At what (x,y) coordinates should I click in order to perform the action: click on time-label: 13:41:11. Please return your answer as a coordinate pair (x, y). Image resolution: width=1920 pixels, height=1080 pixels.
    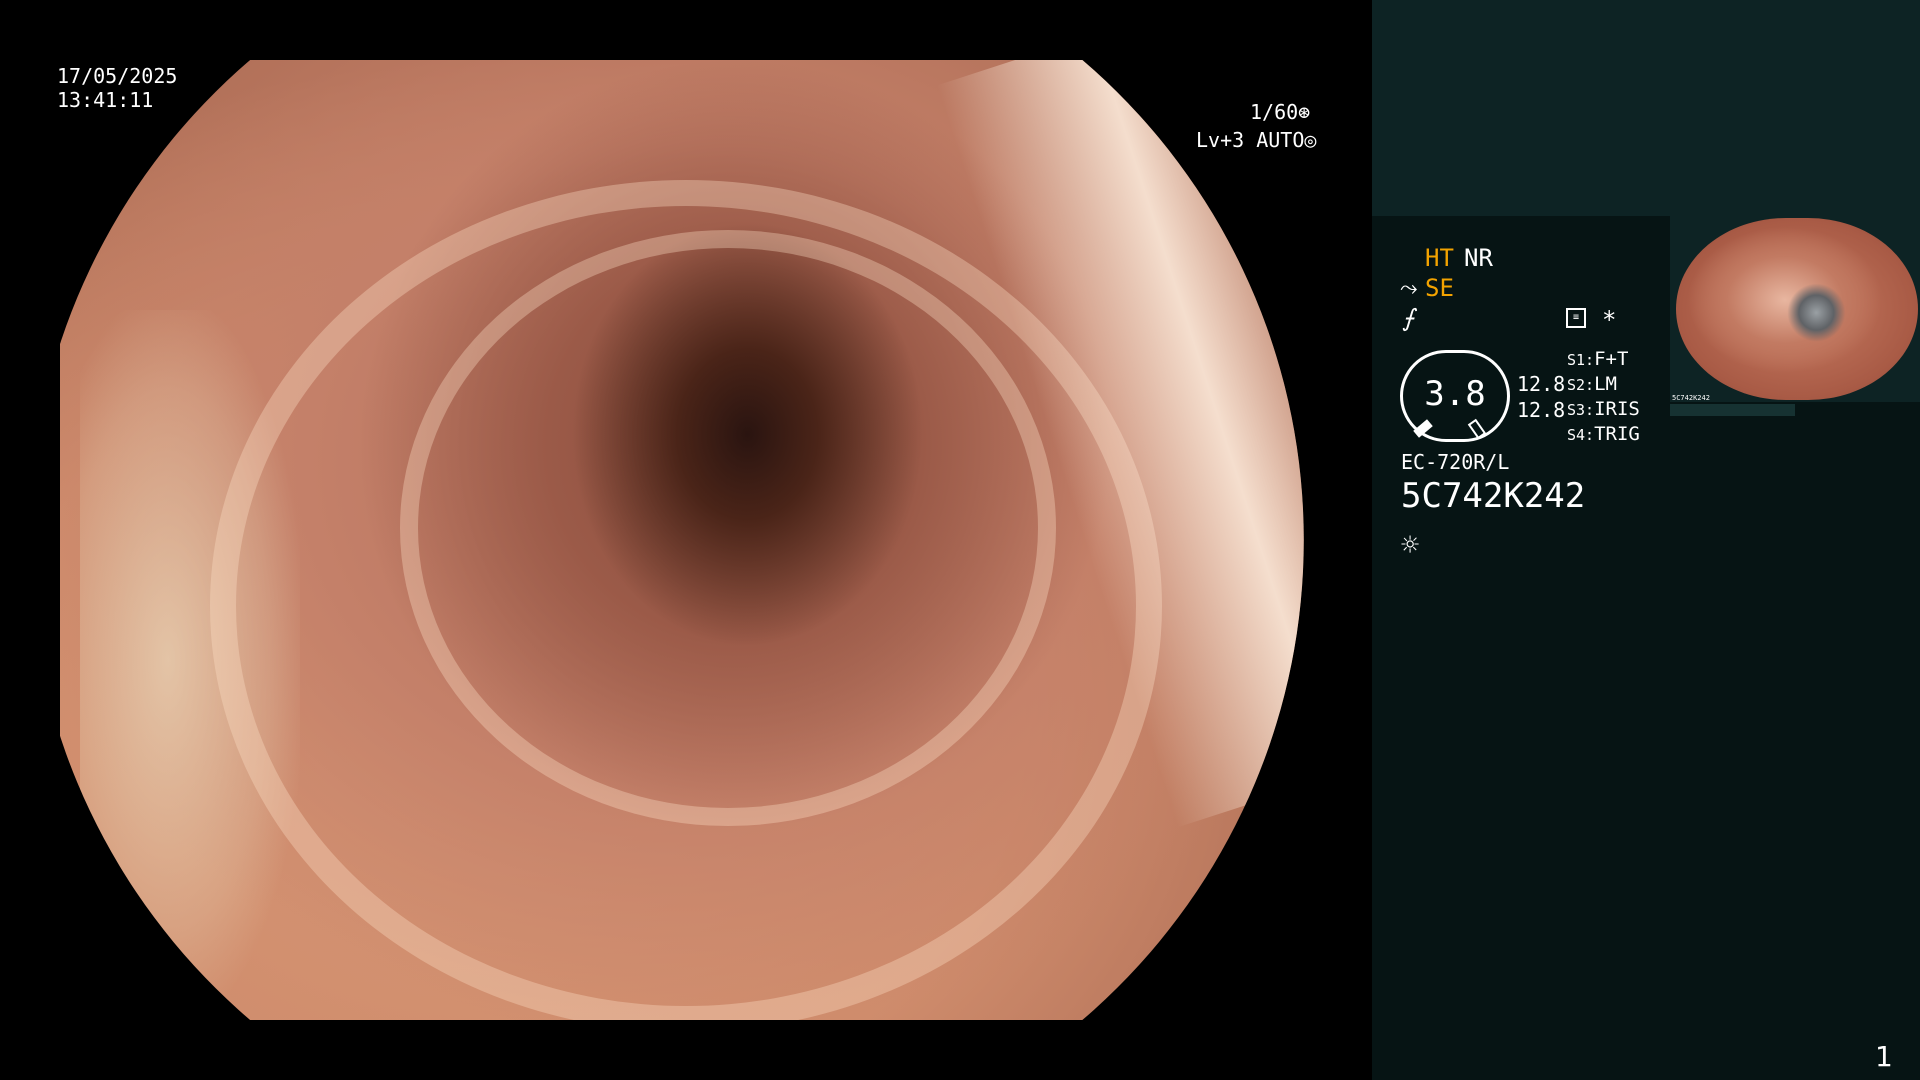
    Looking at the image, I should click on (105, 100).